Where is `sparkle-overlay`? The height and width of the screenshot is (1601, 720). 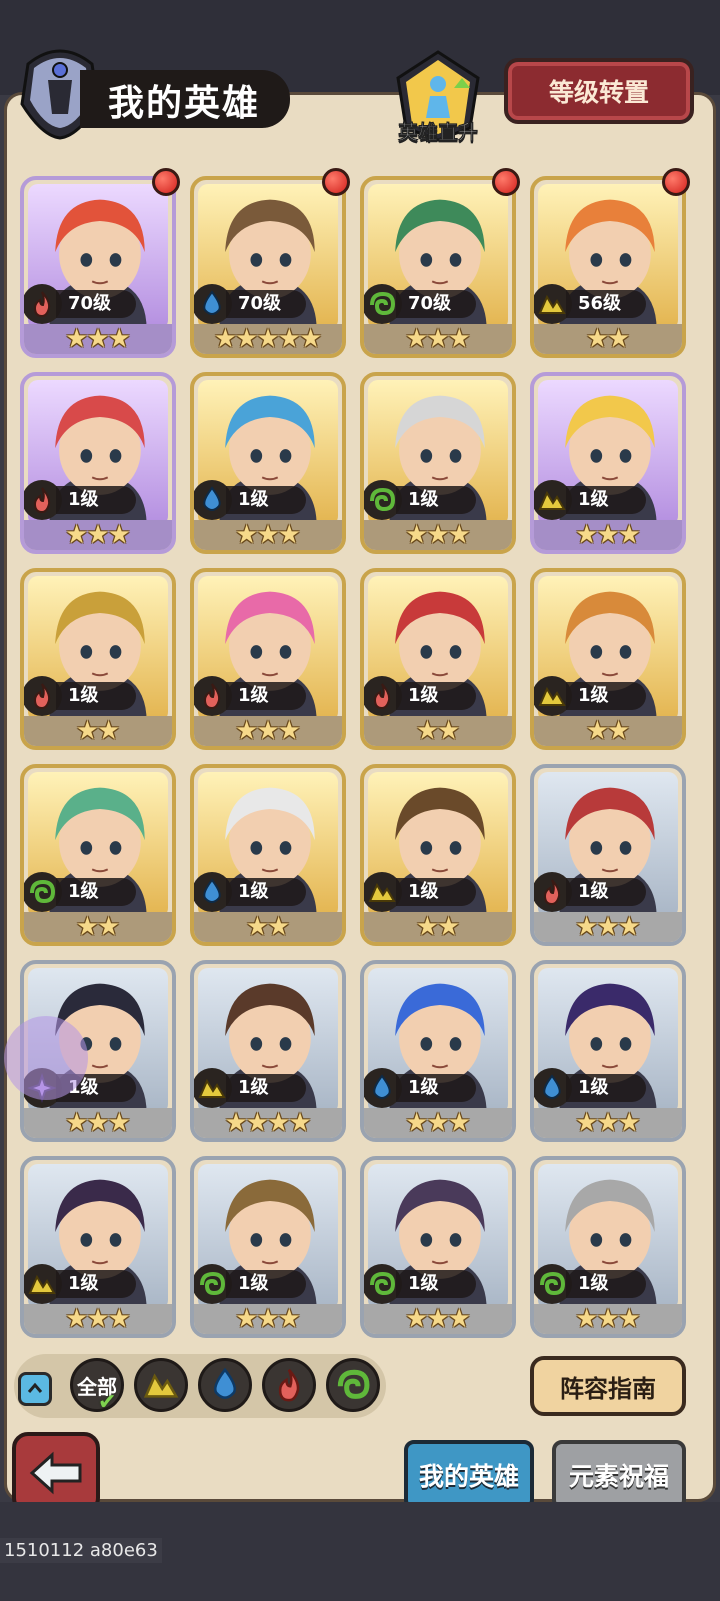 sparkle-overlay is located at coordinates (46, 1058).